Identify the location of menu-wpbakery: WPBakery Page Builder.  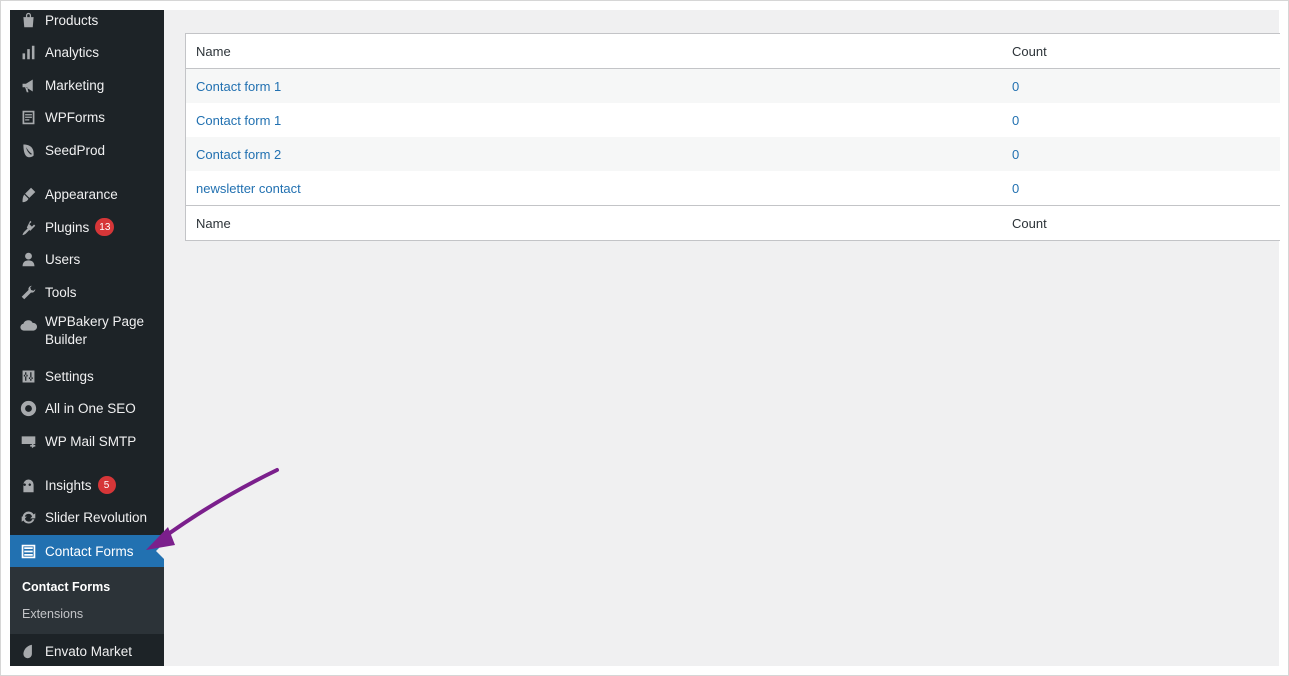
(87, 333).